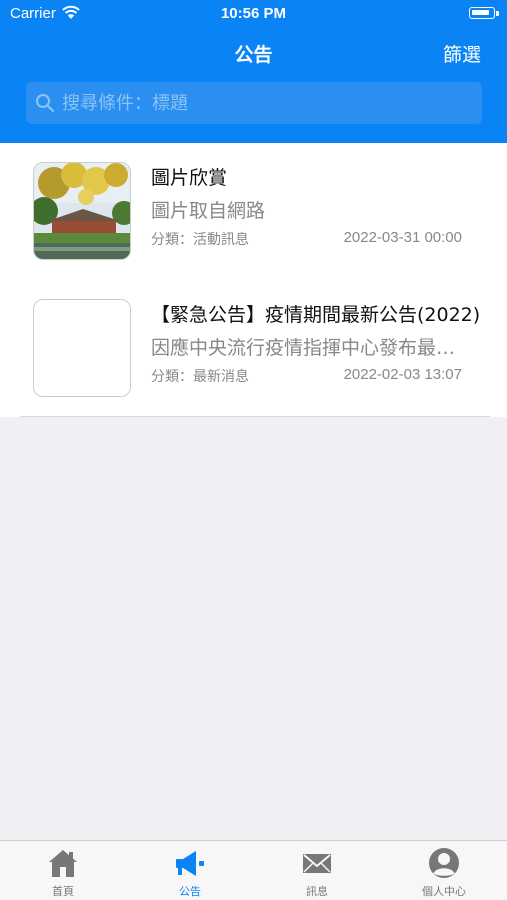  What do you see at coordinates (402, 237) in the screenshot?
I see `announcement-date: 2022-03-31 00:00` at bounding box center [402, 237].